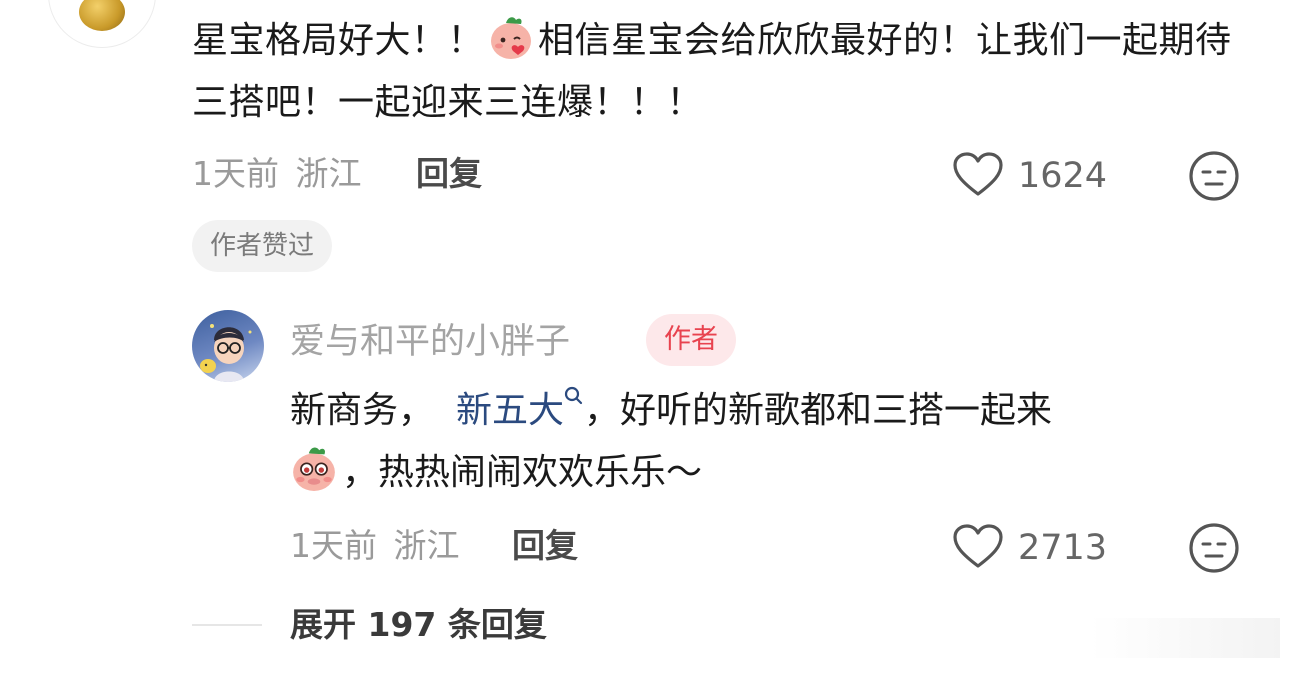  I want to click on reply-avatar, so click(228, 346).